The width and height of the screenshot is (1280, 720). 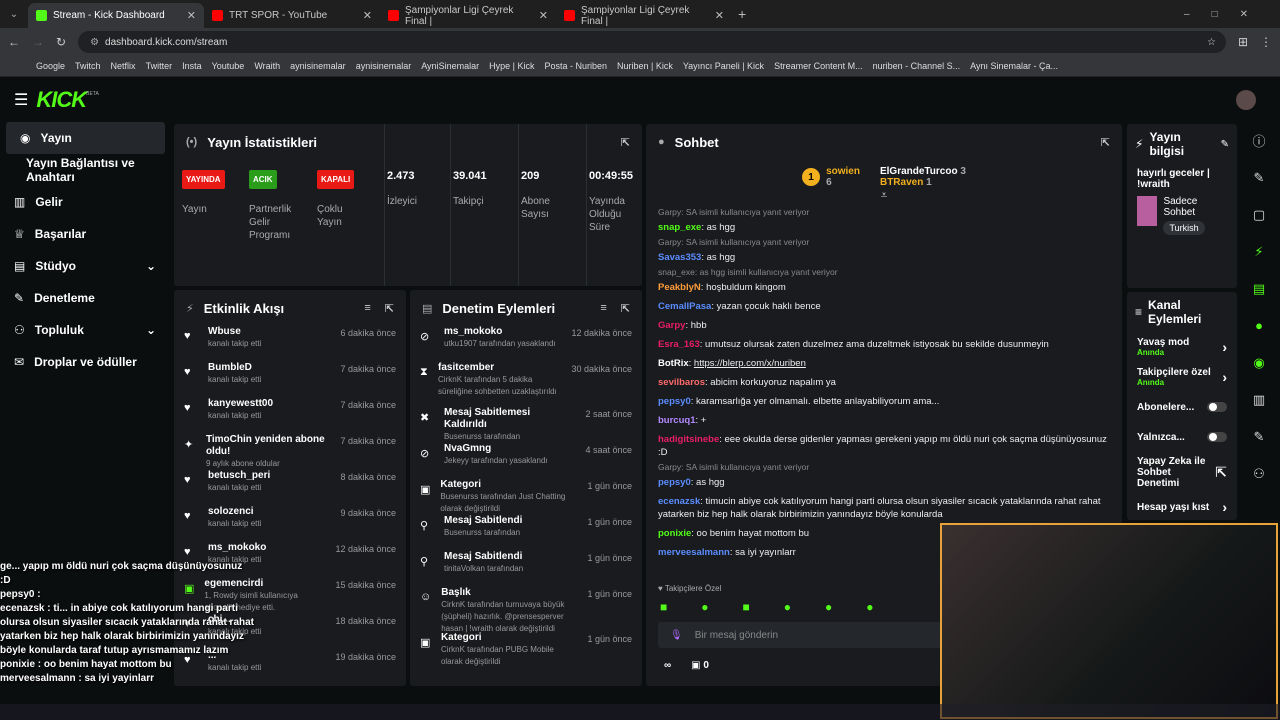 What do you see at coordinates (468, 15) in the screenshot?
I see `browser-tab-3: Şampiyonlar Ligi Çeyrek Final | ✕` at bounding box center [468, 15].